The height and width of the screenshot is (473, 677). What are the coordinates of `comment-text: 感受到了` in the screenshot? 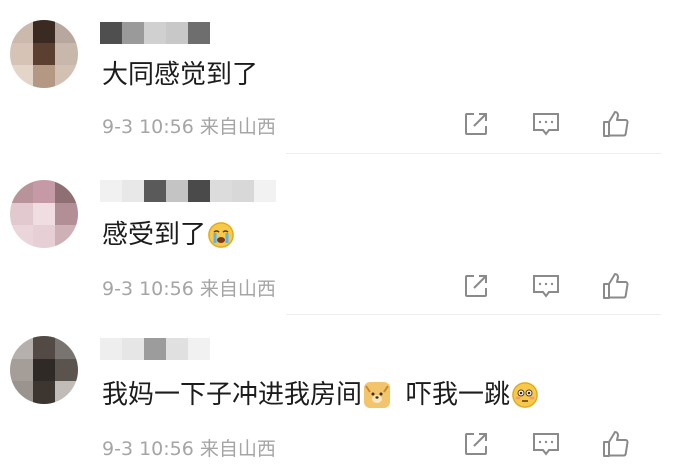 It's located at (169, 235).